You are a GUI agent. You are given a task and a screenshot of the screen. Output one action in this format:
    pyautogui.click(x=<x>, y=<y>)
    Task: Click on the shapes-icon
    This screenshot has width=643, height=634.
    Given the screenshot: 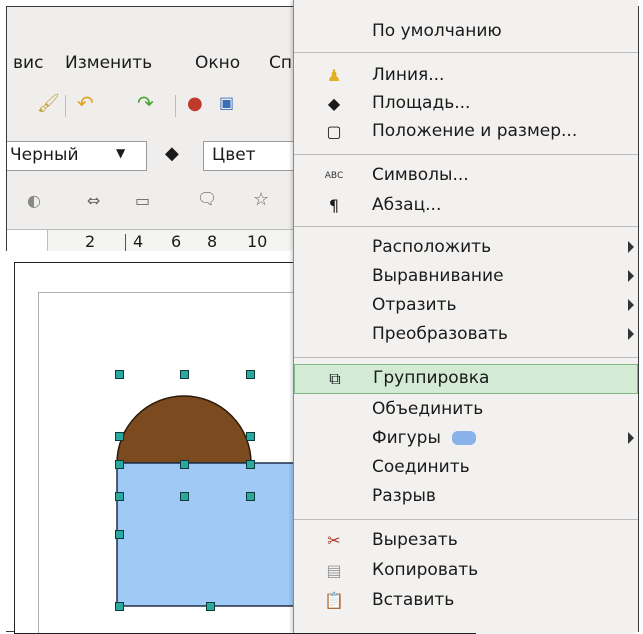 What is the action you would take?
    pyautogui.click(x=464, y=438)
    